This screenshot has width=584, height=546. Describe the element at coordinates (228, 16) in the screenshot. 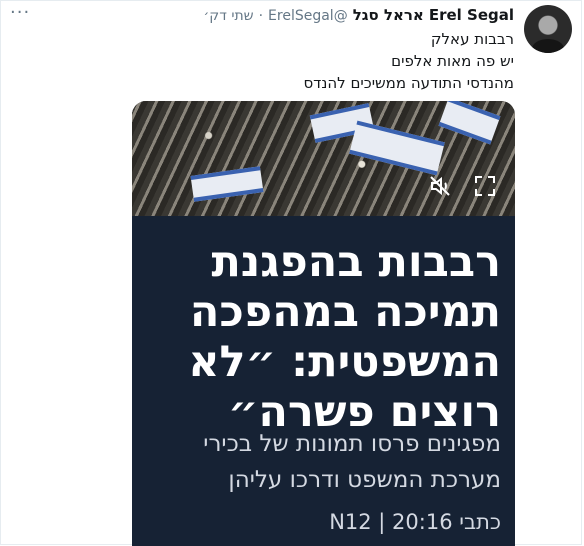

I see `tweet-time: שתי דק׳` at that location.